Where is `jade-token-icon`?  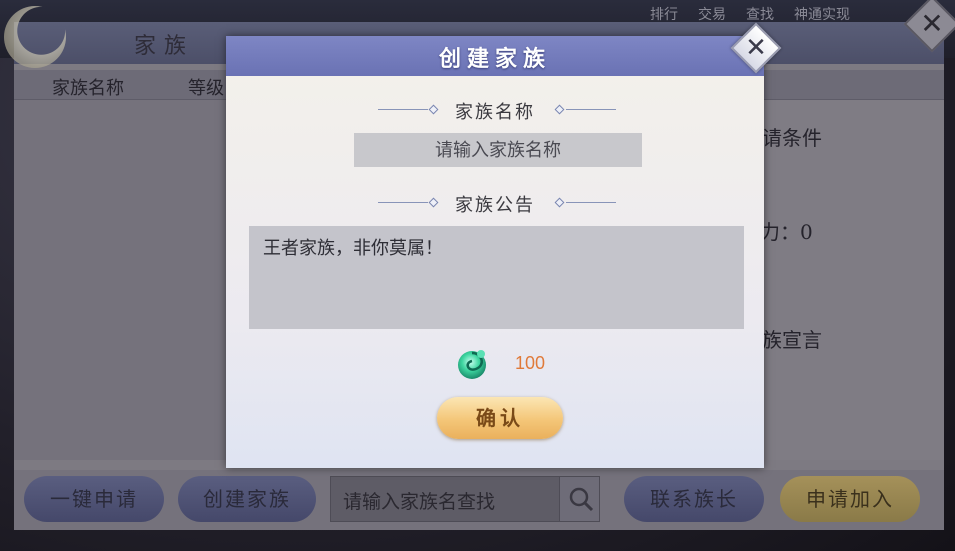 jade-token-icon is located at coordinates (472, 364).